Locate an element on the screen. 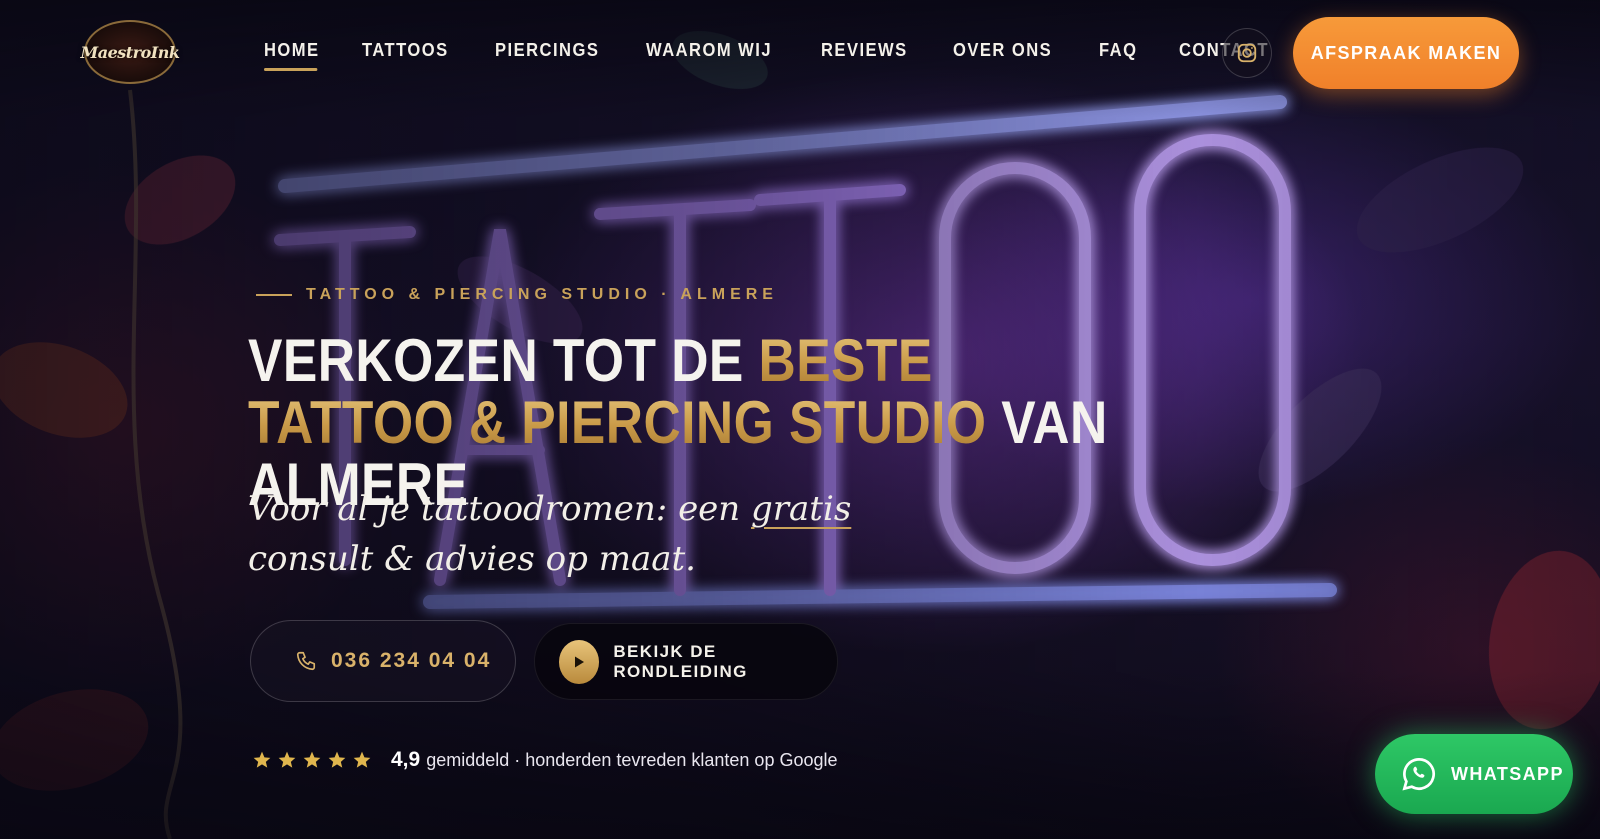 Image resolution: width=1600 pixels, height=839 pixels. nav-item-home: HOME is located at coordinates (292, 55).